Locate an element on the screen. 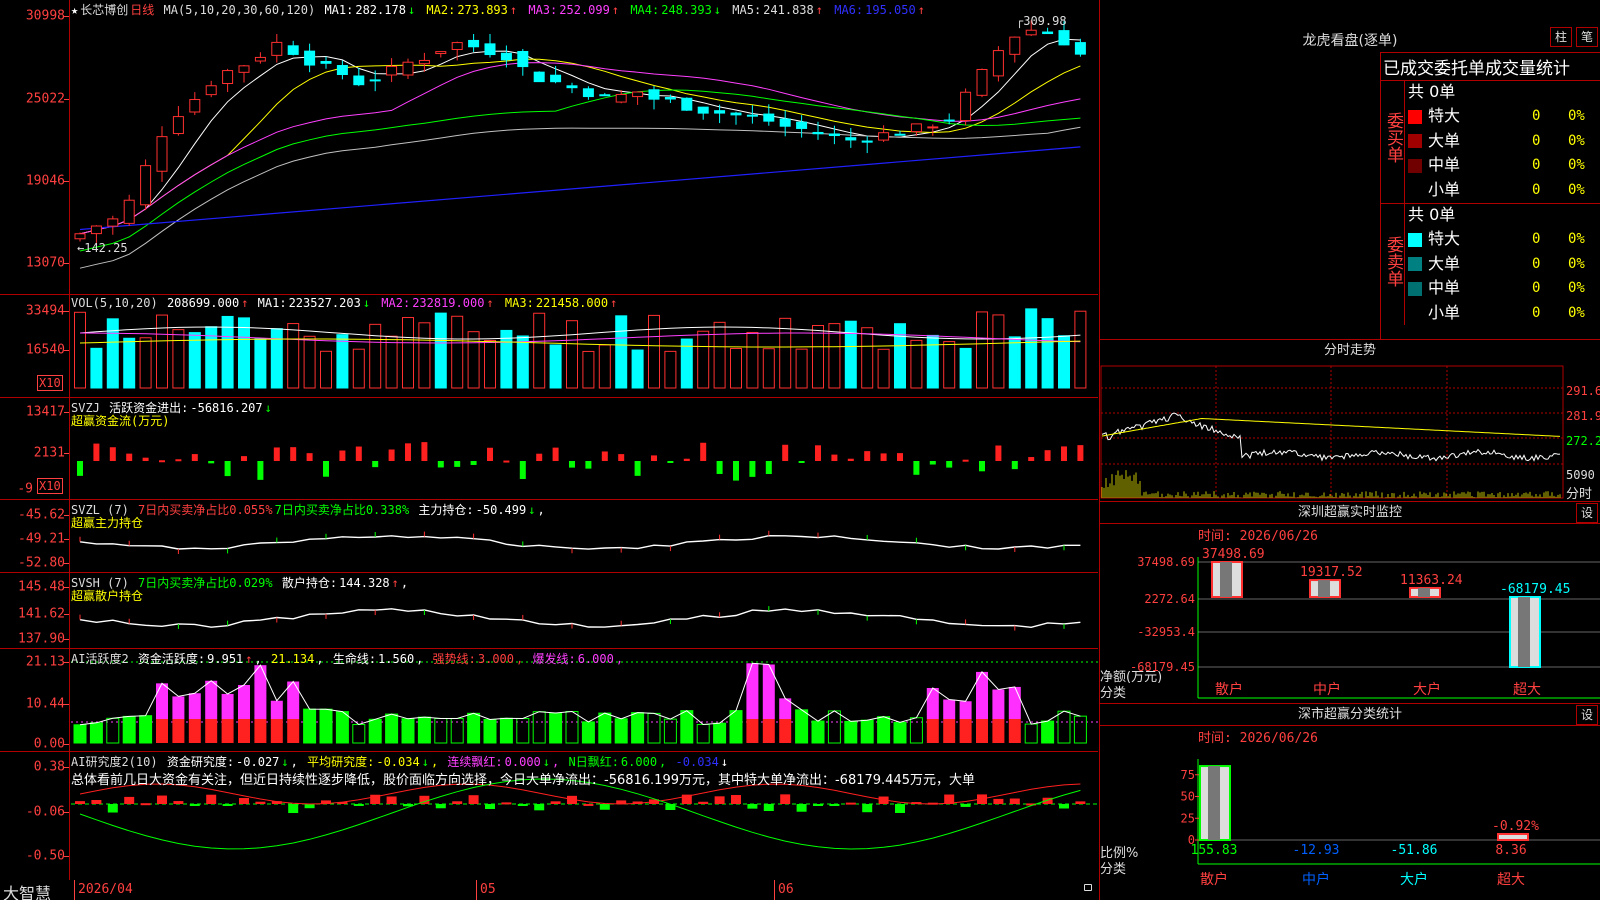 This screenshot has width=1600, height=900. classify-y-label: 25 is located at coordinates (1188, 818).